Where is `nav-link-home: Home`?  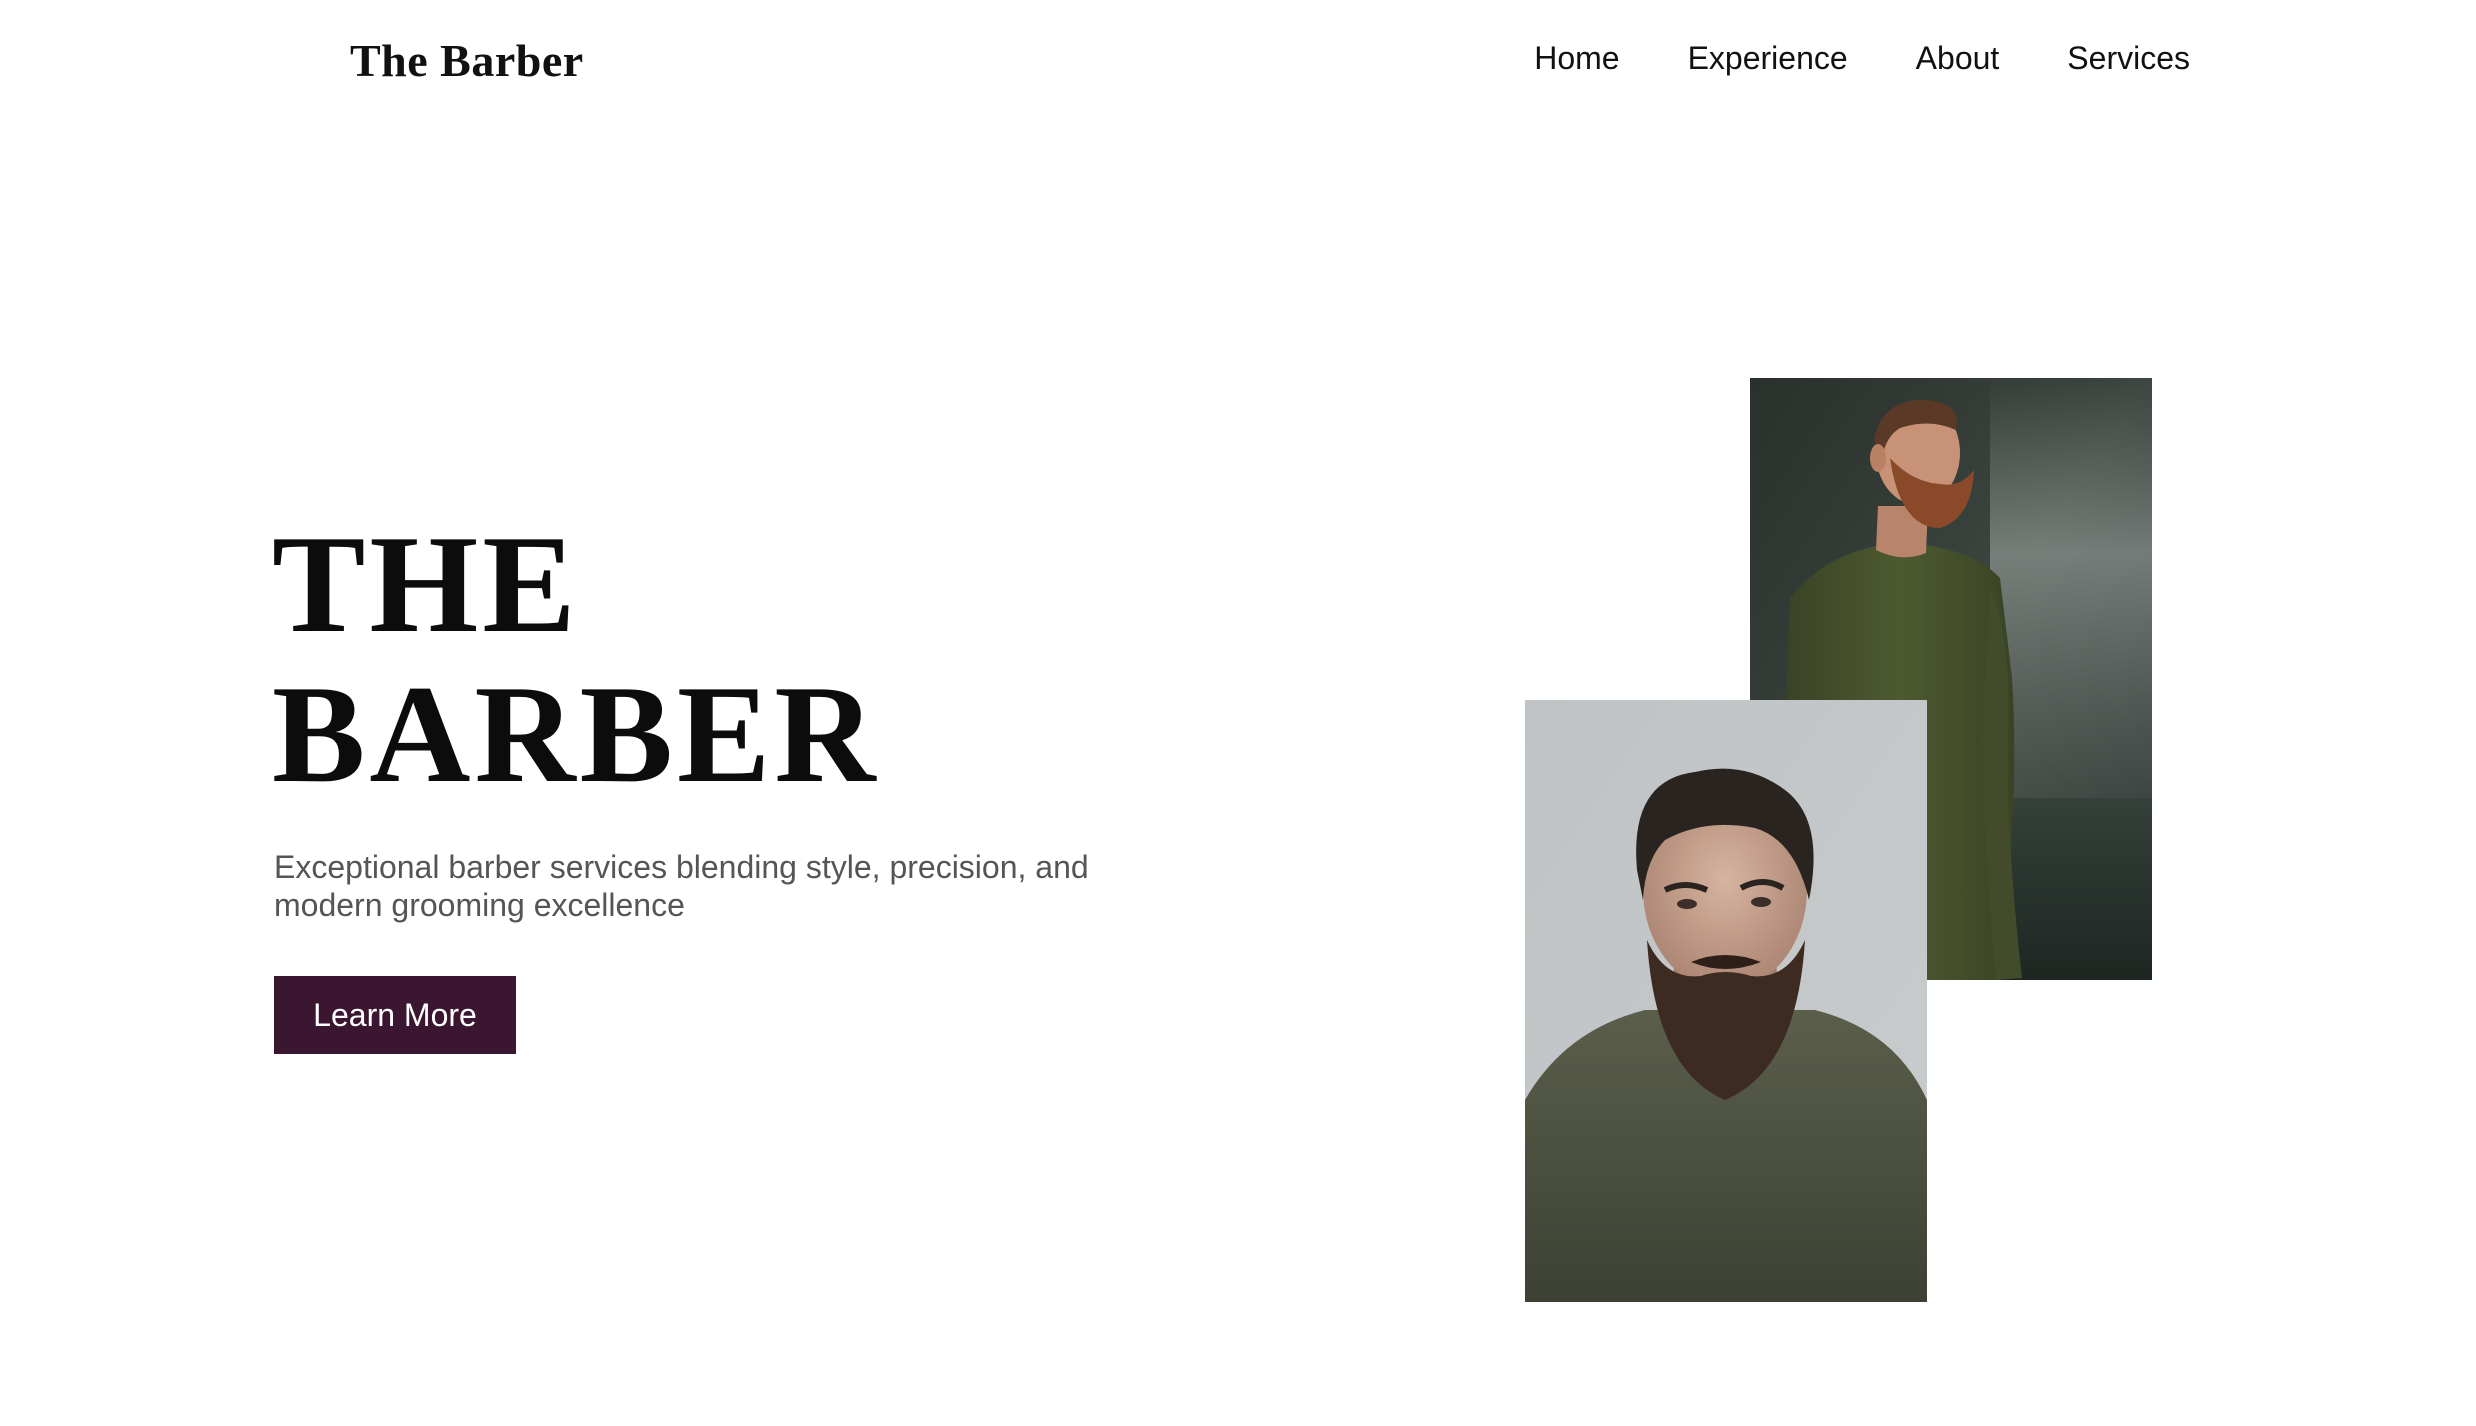
nav-link-home: Home is located at coordinates (1576, 58).